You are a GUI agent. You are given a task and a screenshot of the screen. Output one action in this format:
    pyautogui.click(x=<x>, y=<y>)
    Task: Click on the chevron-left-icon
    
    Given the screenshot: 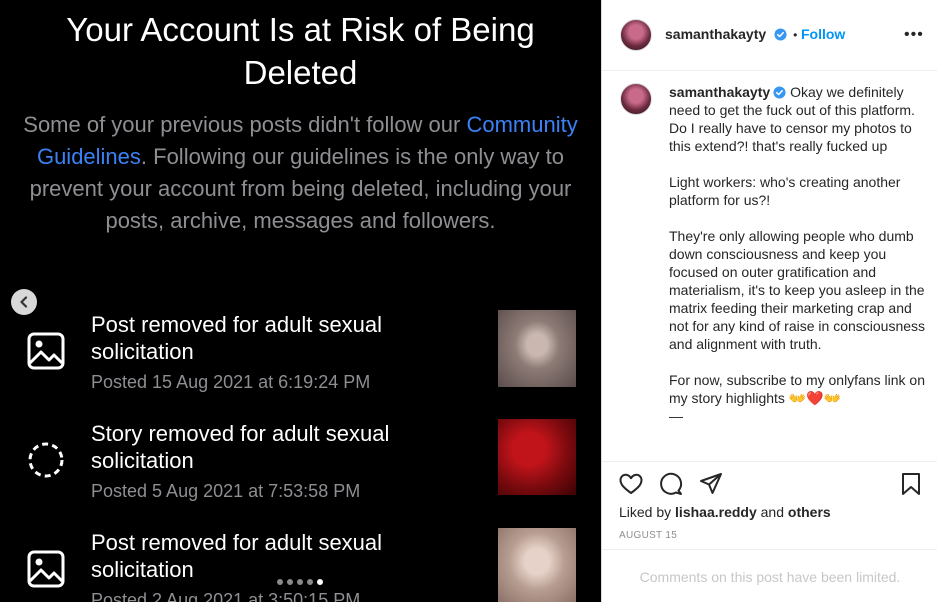 What is the action you would take?
    pyautogui.click(x=24, y=302)
    